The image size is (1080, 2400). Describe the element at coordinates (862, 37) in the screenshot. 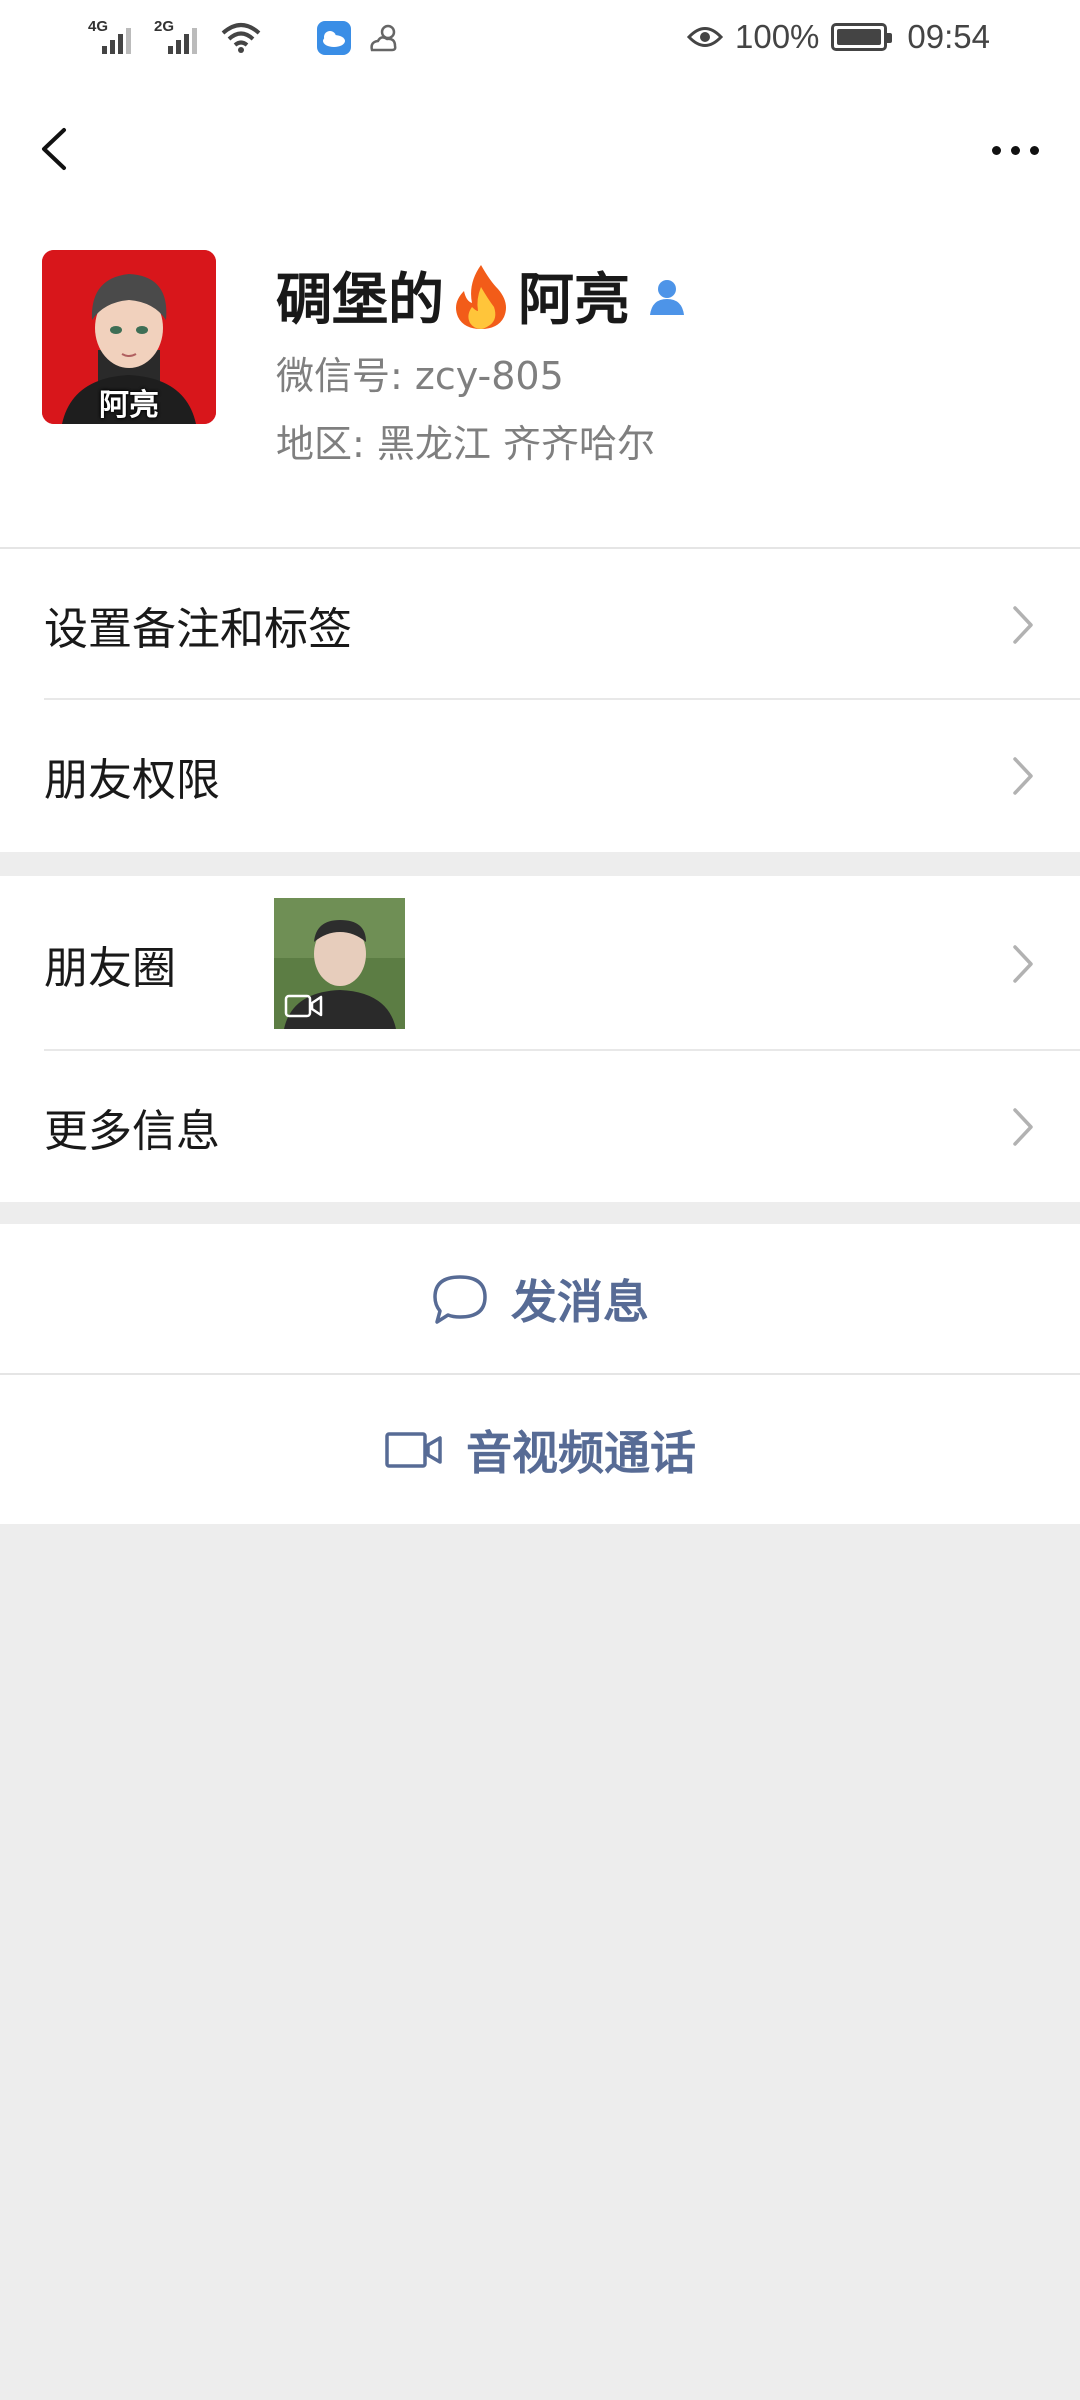

I see `battery-icon` at that location.